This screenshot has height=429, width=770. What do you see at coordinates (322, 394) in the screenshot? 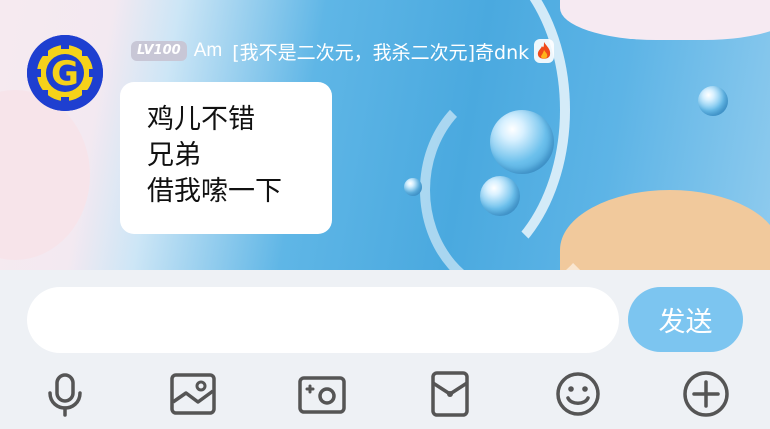
I see `camera-icon` at bounding box center [322, 394].